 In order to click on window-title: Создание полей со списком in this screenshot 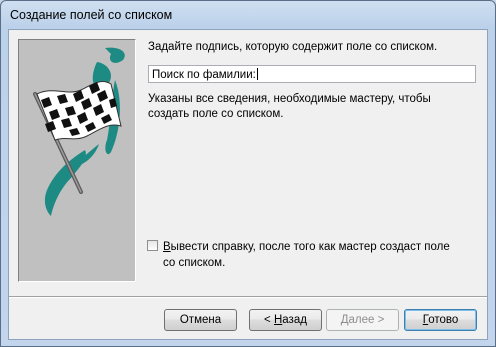, I will do `click(91, 15)`.